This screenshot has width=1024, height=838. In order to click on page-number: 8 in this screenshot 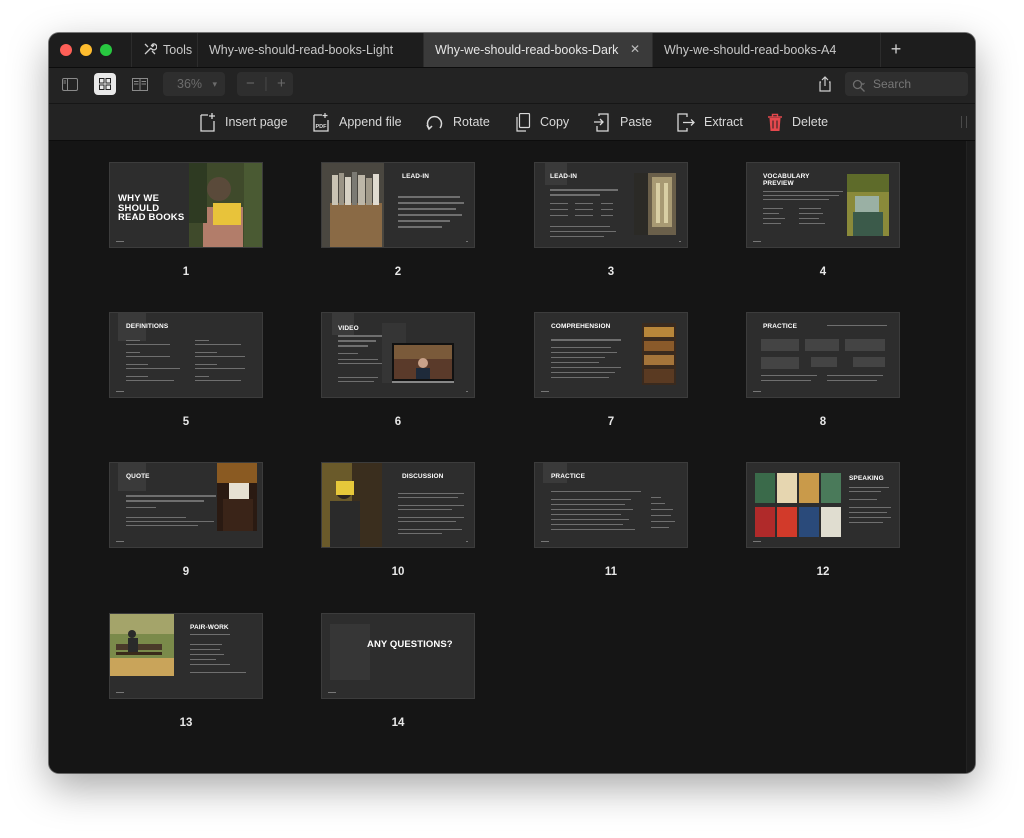, I will do `click(823, 422)`.